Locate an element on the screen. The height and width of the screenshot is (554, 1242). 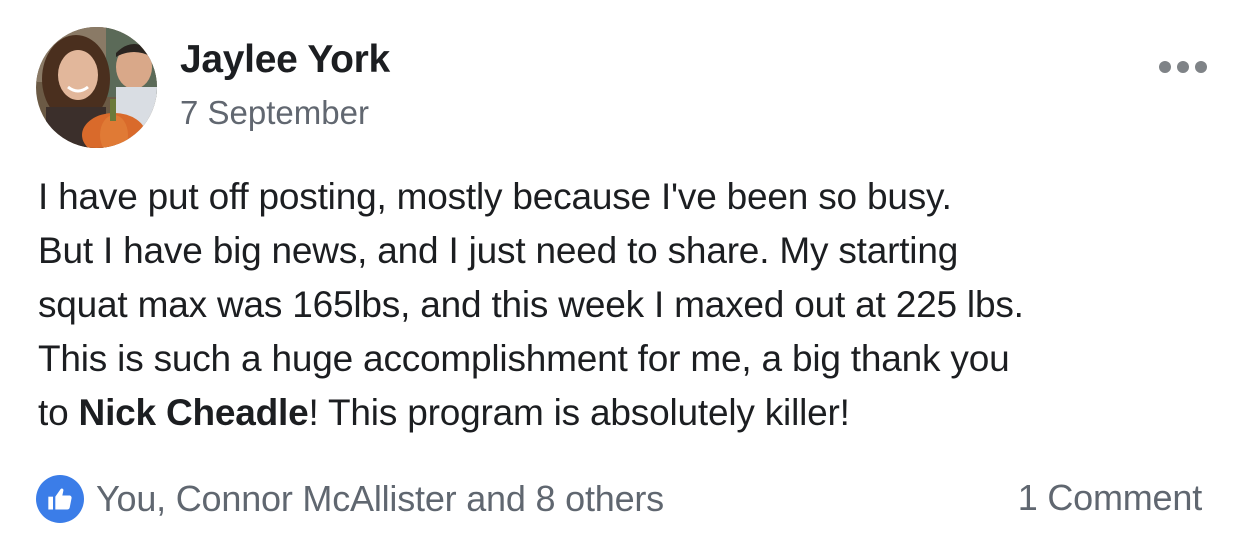
more-options-button is located at coordinates (1183, 67).